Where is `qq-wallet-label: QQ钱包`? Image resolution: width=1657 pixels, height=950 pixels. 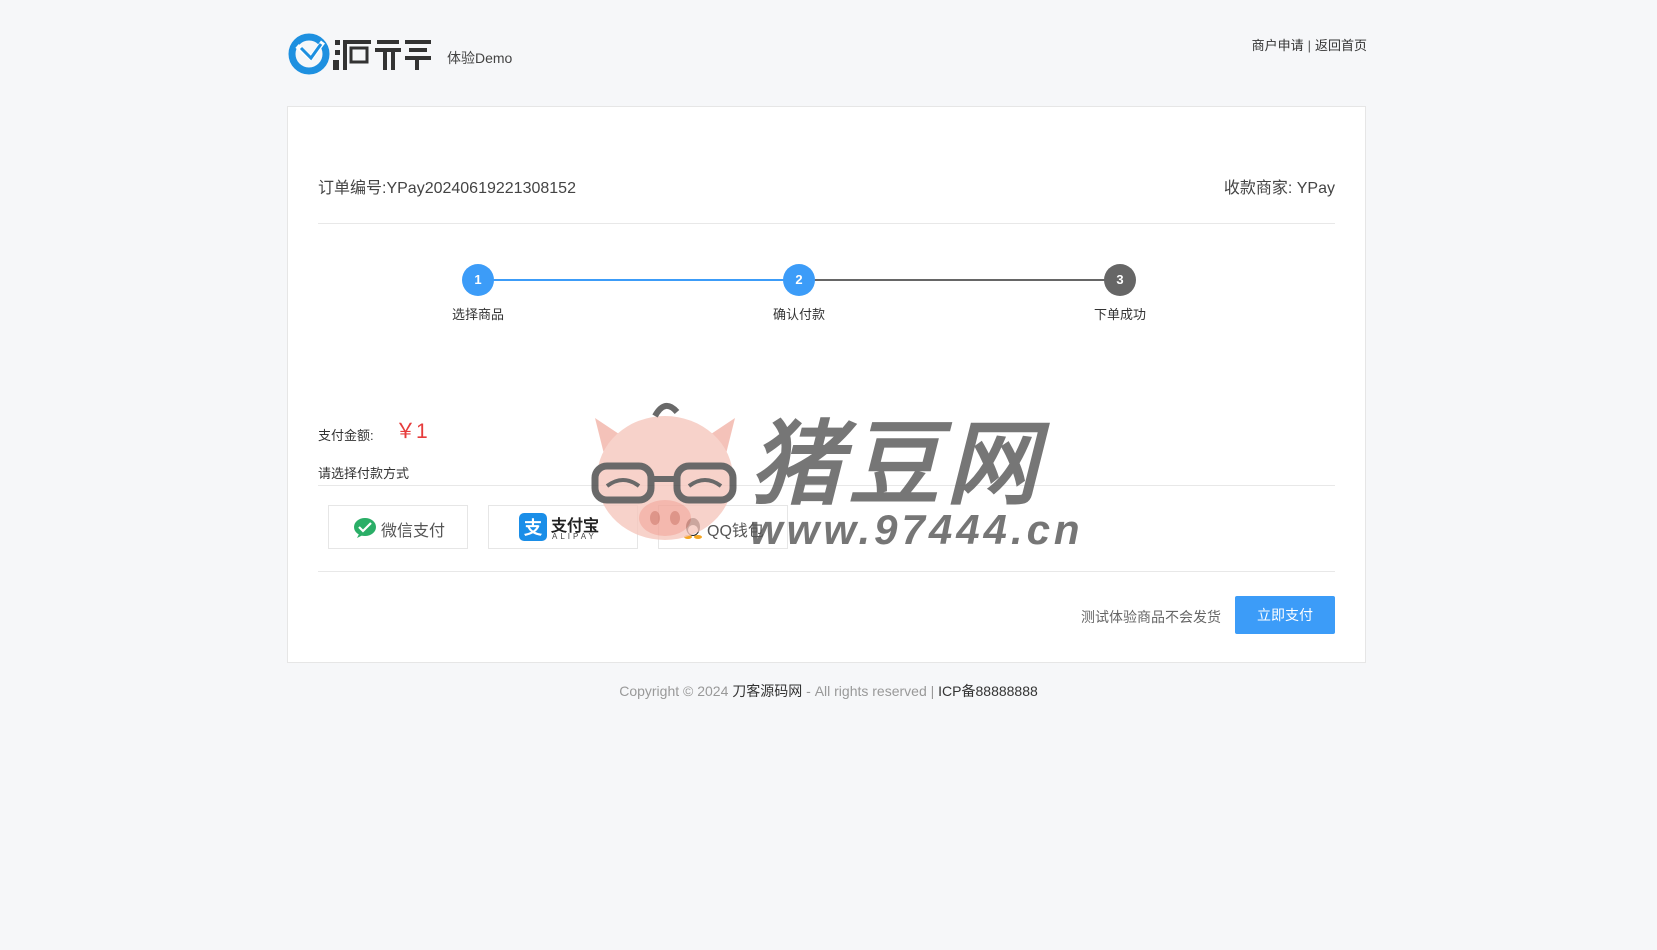
qq-wallet-label: QQ钱包 is located at coordinates (735, 531).